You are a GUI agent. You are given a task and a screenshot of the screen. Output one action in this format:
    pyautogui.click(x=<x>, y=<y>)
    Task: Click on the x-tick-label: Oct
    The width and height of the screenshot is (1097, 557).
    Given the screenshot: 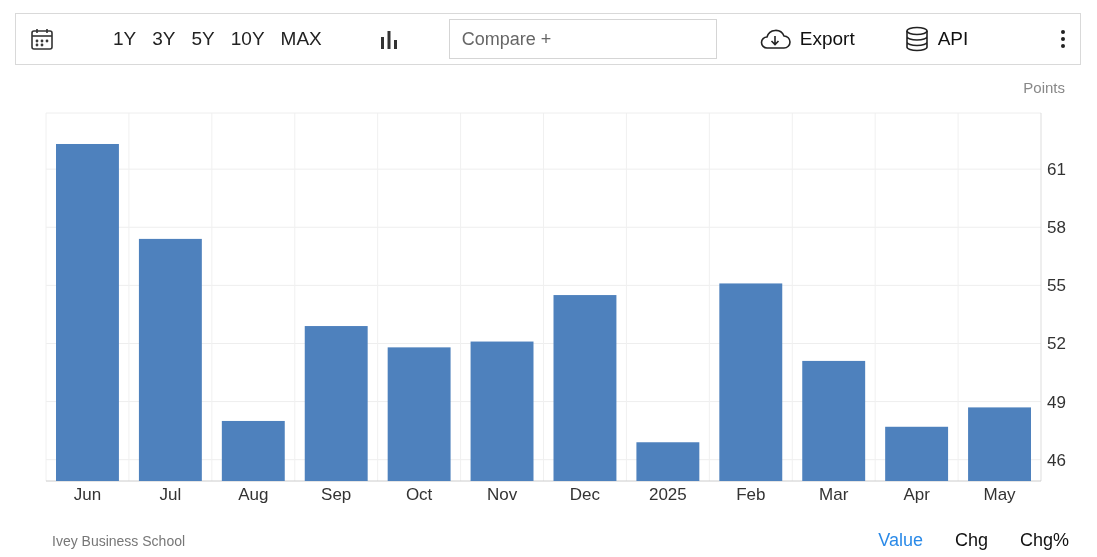 What is the action you would take?
    pyautogui.click(x=419, y=494)
    